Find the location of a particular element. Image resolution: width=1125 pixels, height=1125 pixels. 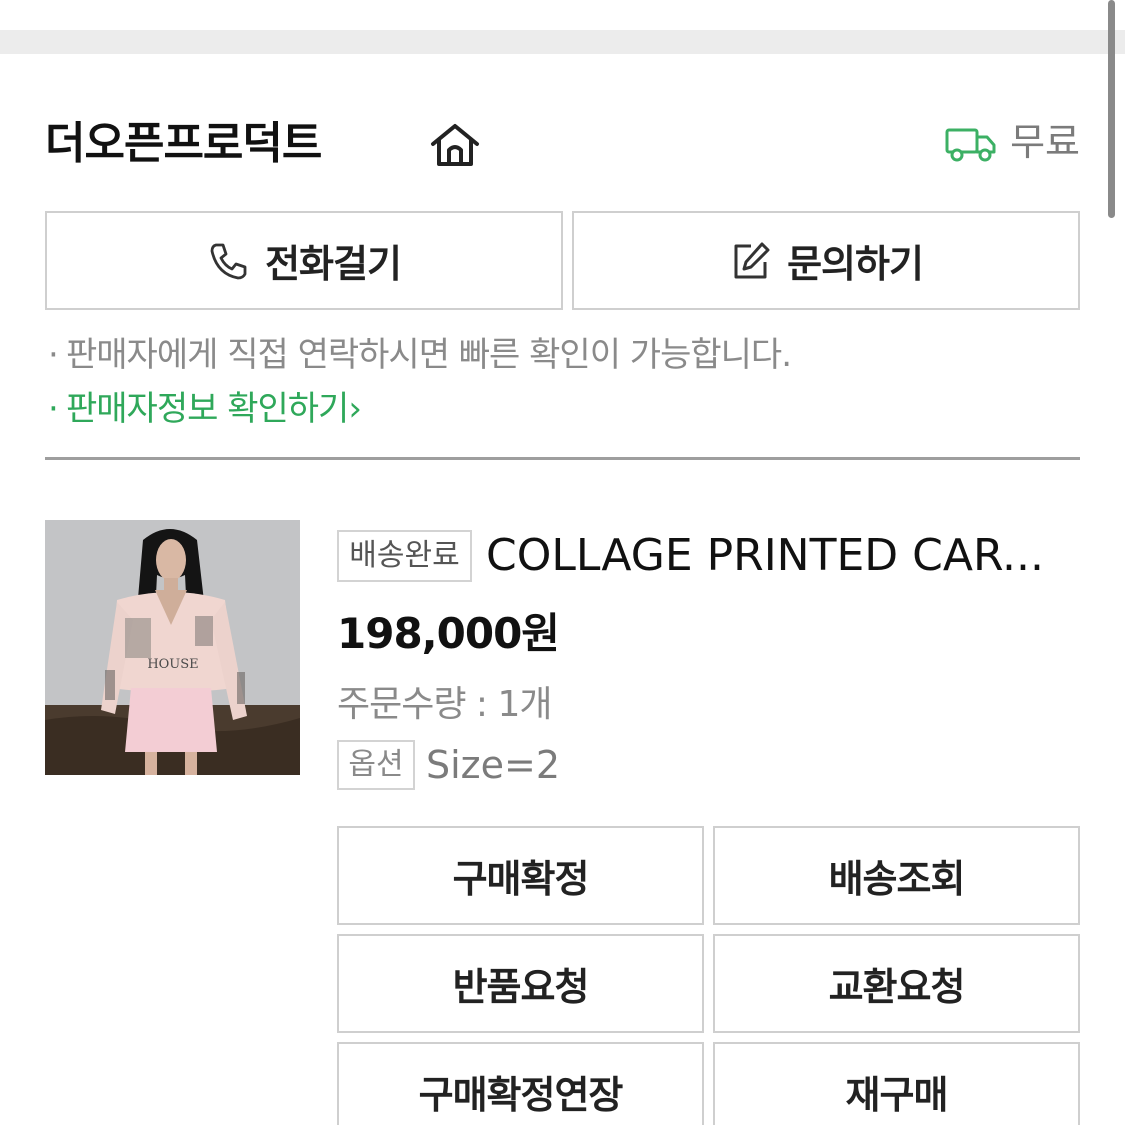

call-button: 전화걸기 is located at coordinates (304, 260).